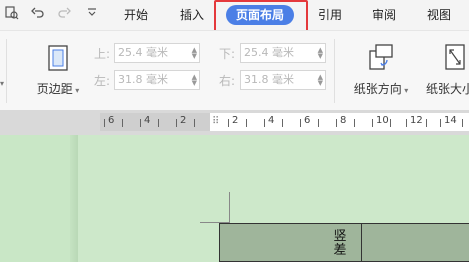 The width and height of the screenshot is (469, 262). What do you see at coordinates (38, 14) in the screenshot?
I see `undo-icon` at bounding box center [38, 14].